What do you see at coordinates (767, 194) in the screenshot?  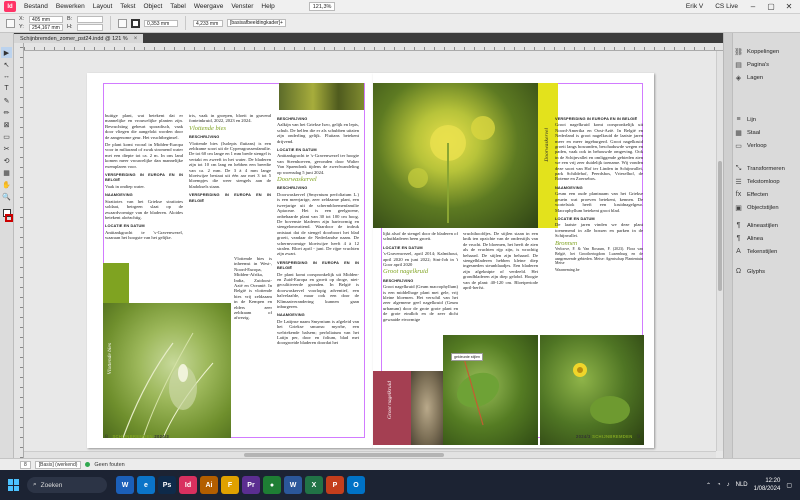 I see `panel-effecten: fx Effecten` at bounding box center [767, 194].